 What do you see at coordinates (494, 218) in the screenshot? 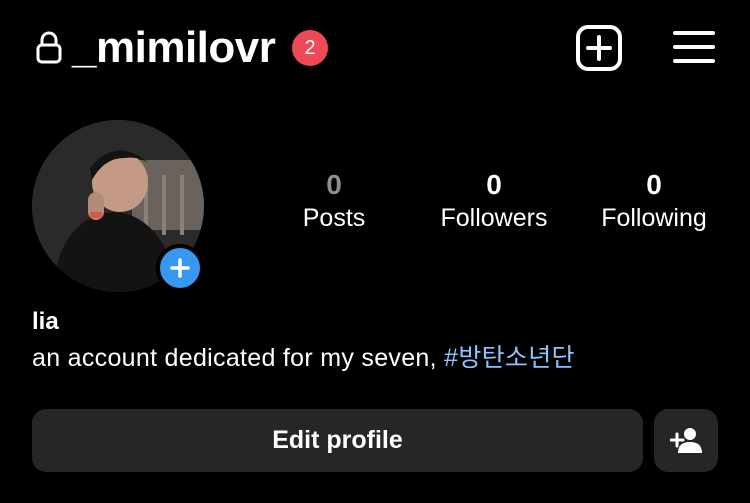
I see `followers-label: Followers` at bounding box center [494, 218].